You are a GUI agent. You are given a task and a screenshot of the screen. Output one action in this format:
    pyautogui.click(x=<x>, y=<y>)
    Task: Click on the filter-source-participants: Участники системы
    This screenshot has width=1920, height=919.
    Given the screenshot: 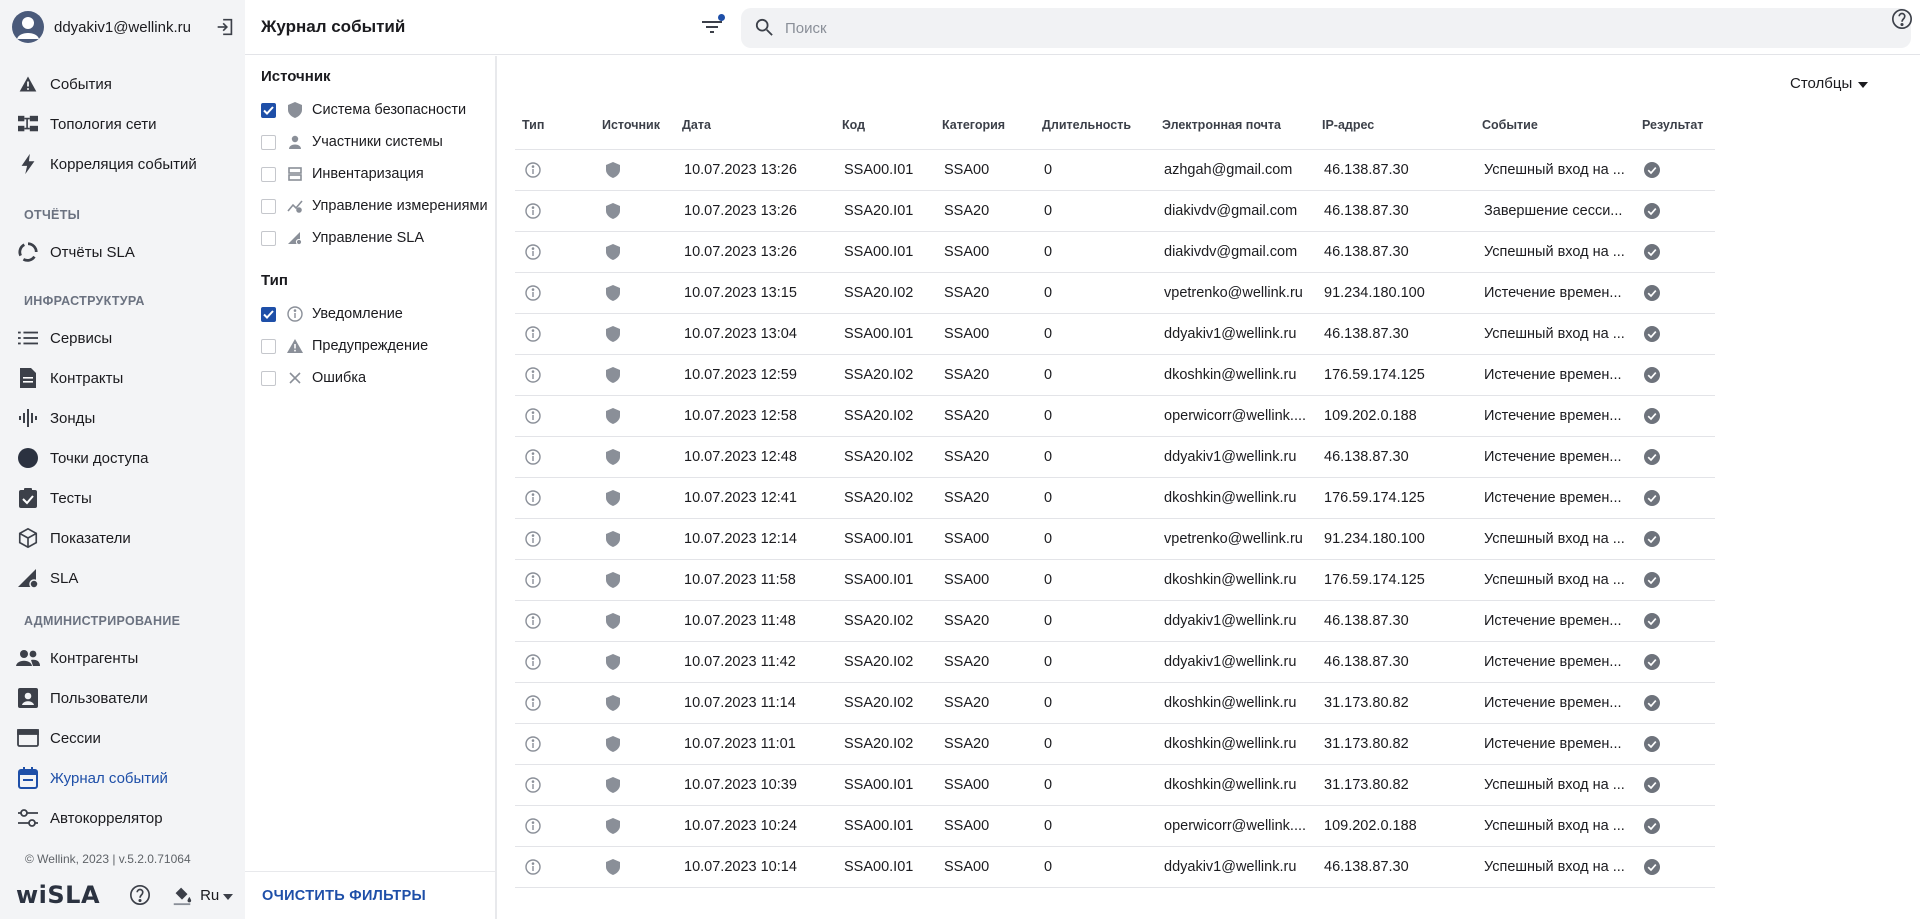 What is the action you would take?
    pyautogui.click(x=352, y=142)
    